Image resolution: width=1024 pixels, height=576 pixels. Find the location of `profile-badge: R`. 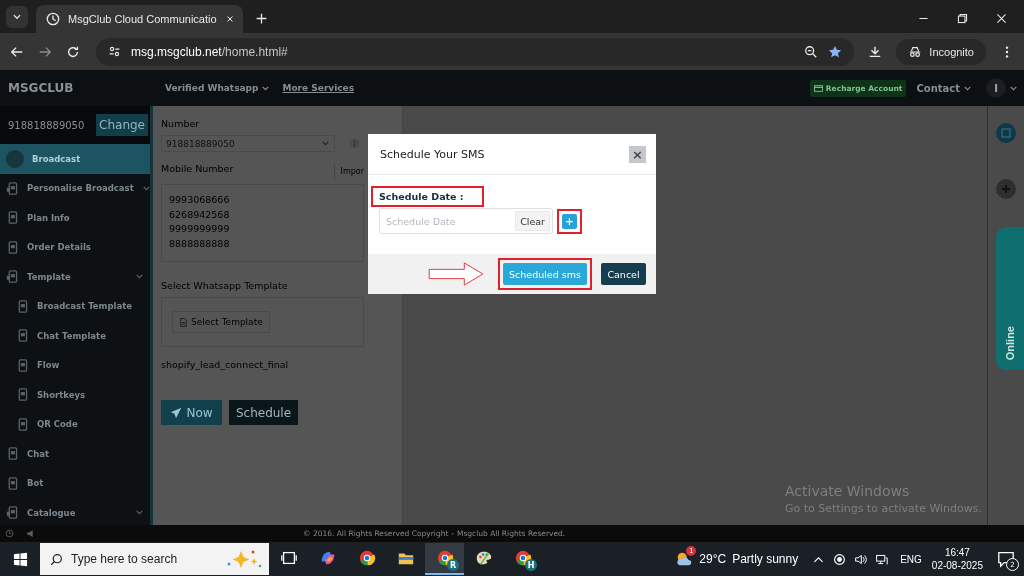

profile-badge: R is located at coordinates (453, 565).